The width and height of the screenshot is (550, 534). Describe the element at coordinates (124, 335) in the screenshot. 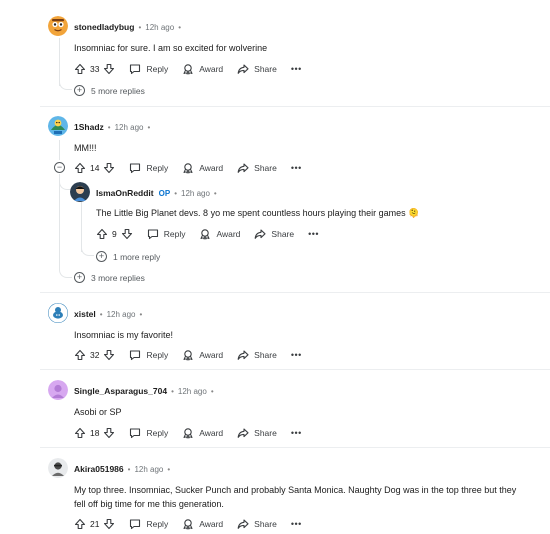

I see `comment-body: Insomniac is my favorite!` at that location.